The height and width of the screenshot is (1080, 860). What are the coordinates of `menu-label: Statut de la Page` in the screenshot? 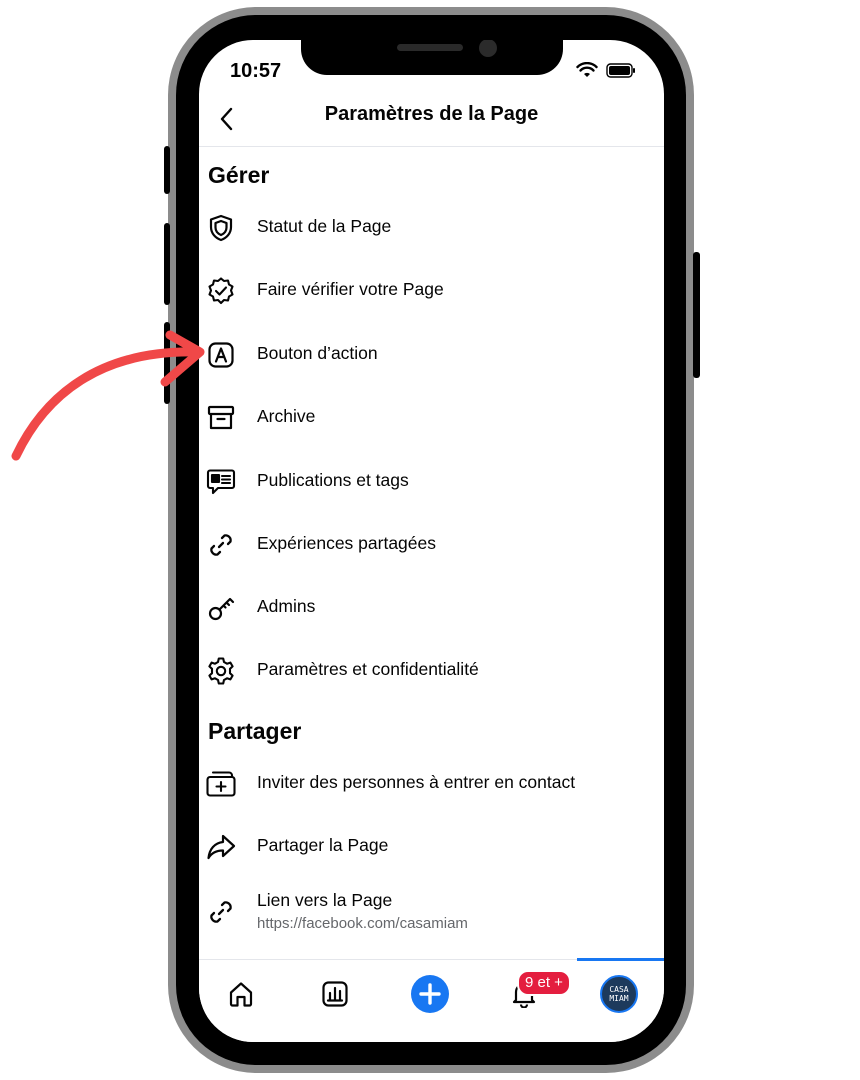 It's located at (324, 226).